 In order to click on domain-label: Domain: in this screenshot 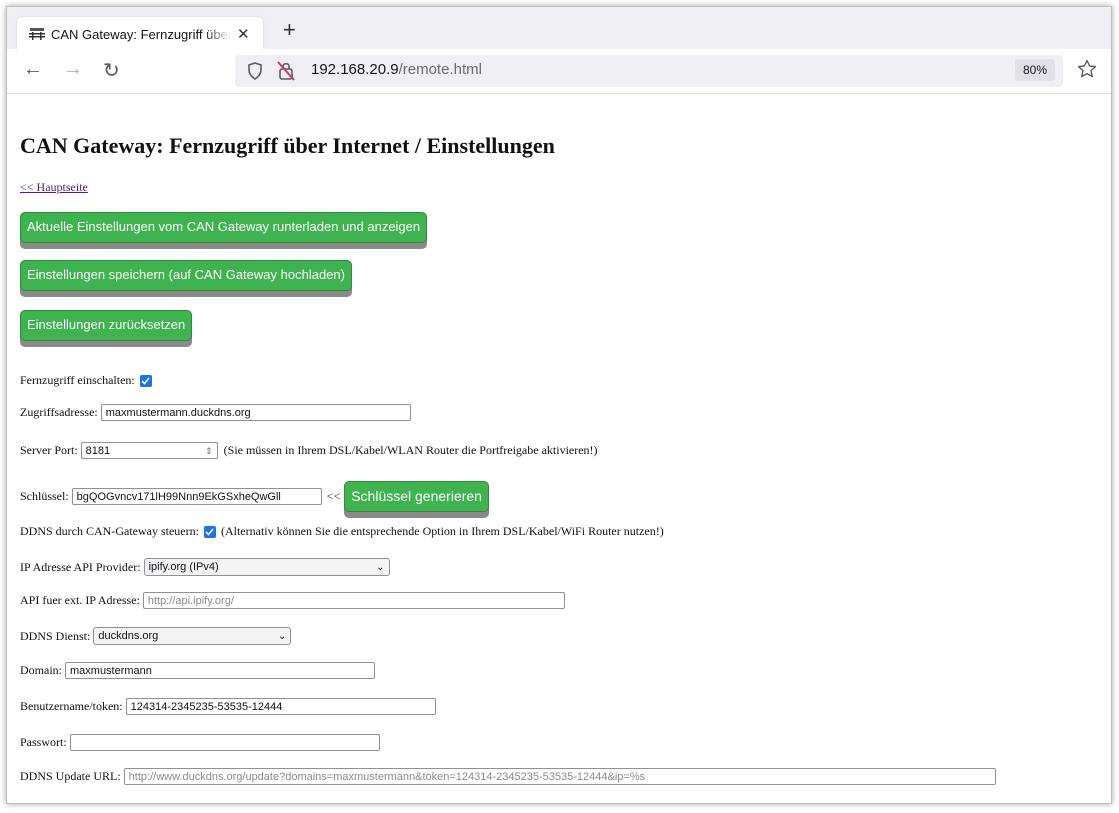, I will do `click(41, 670)`.